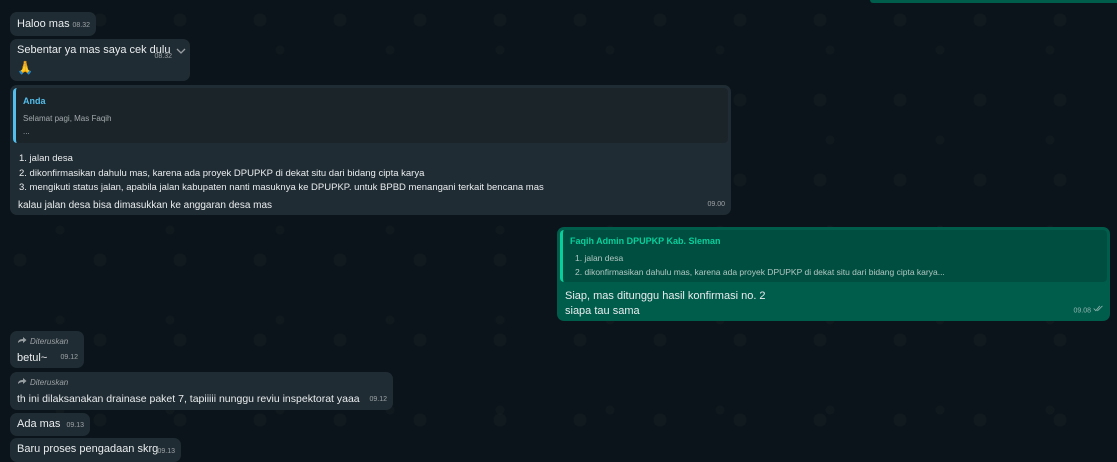 The image size is (1117, 462). I want to click on message-incoming-forwarded-1: Diteruskan betul~ 09.12, so click(47, 349).